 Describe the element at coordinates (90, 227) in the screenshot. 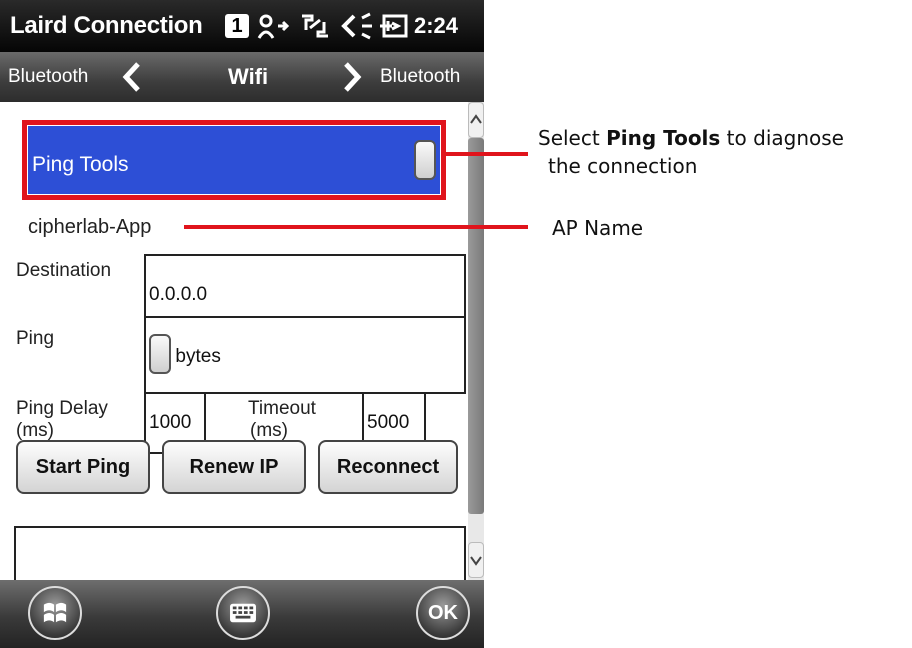

I see `ap-name-label: cipherlab-App` at that location.